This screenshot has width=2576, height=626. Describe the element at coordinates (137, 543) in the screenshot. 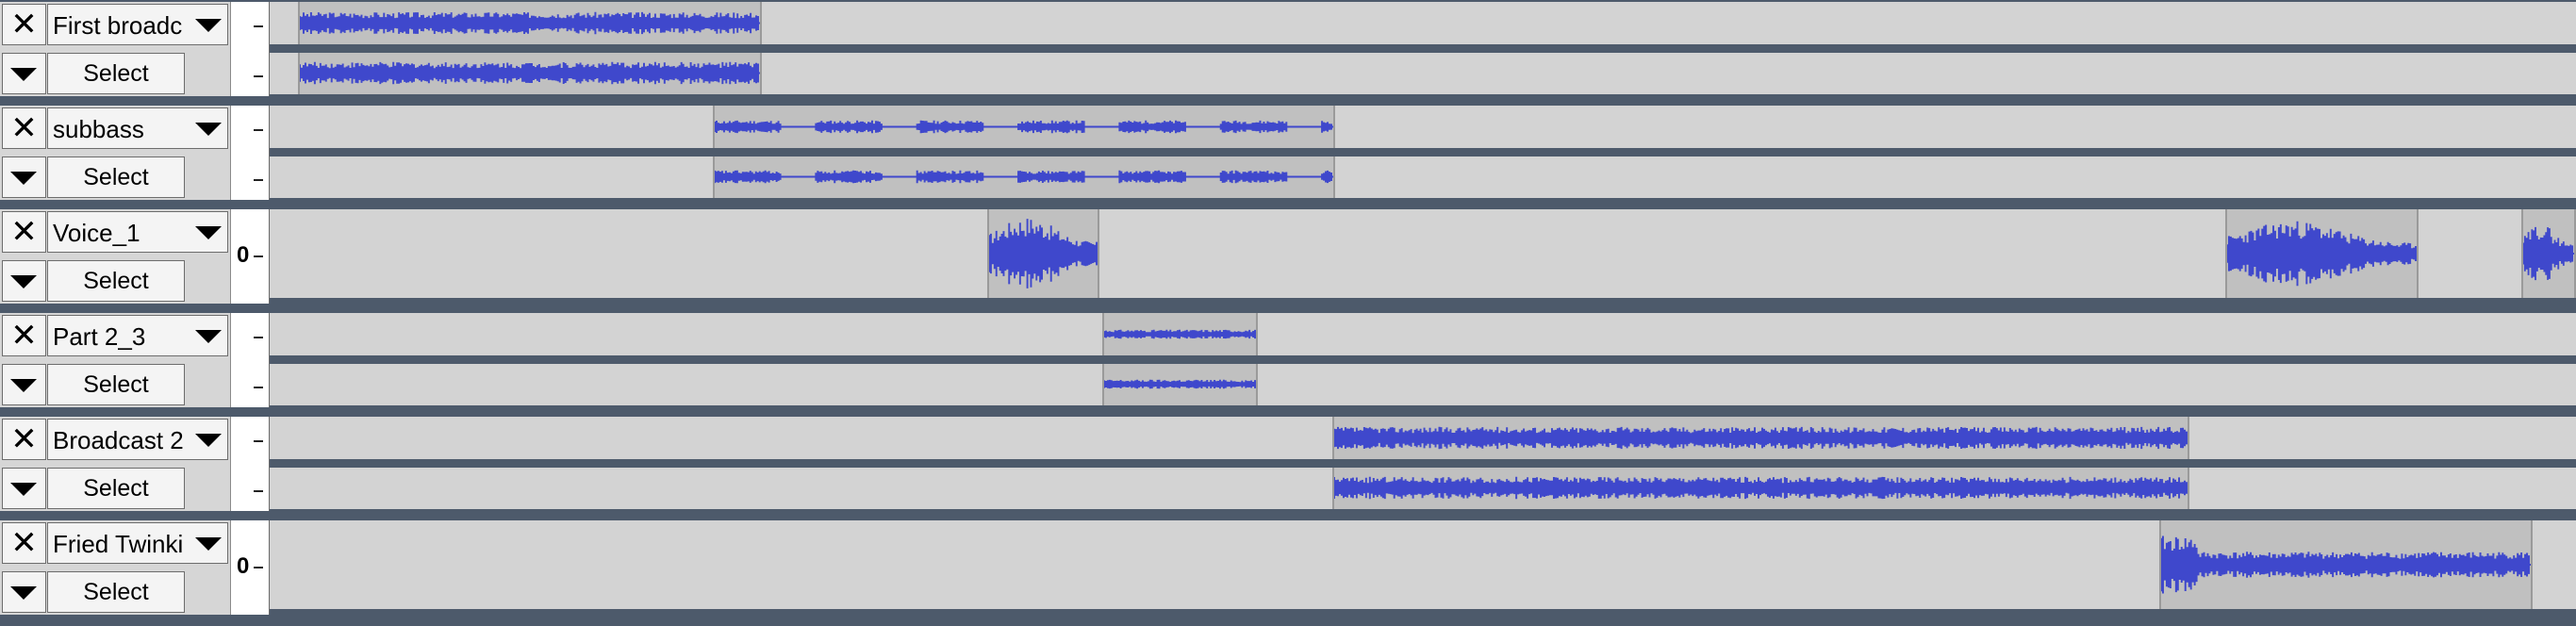

I see `track-name-menu-button: Fried Twinki` at that location.